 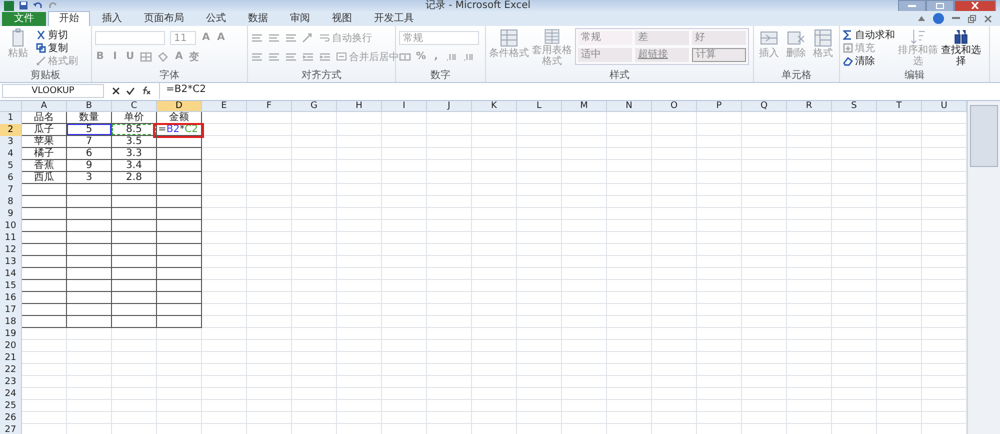 I want to click on column-header: A, so click(x=44, y=106).